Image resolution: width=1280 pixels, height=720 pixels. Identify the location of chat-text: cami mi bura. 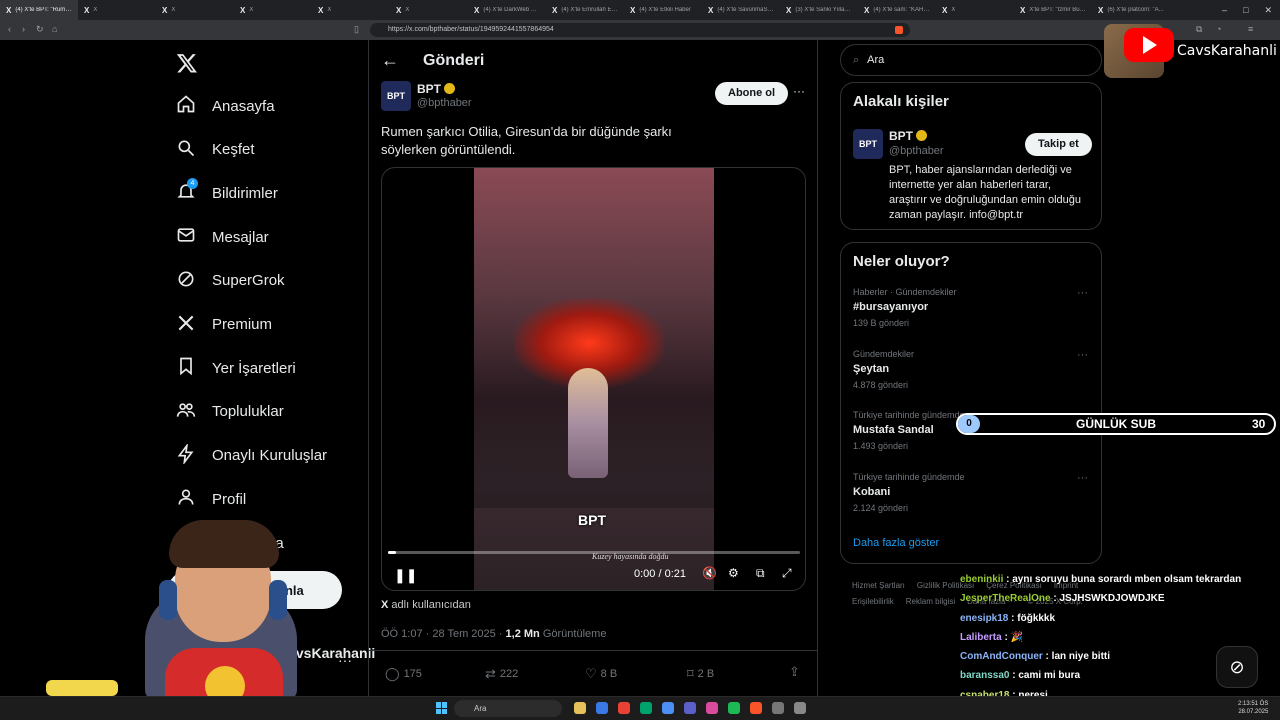
(1049, 676).